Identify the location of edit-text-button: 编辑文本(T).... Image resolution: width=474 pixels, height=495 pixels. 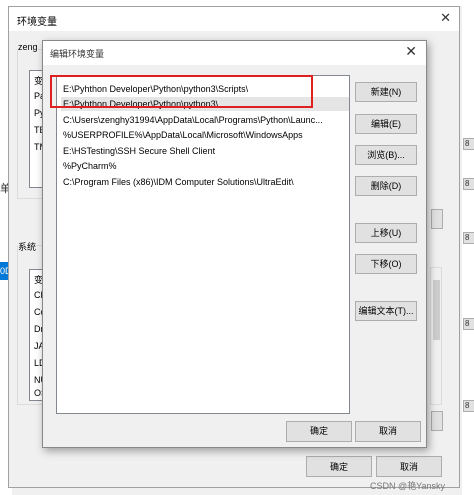
(386, 311).